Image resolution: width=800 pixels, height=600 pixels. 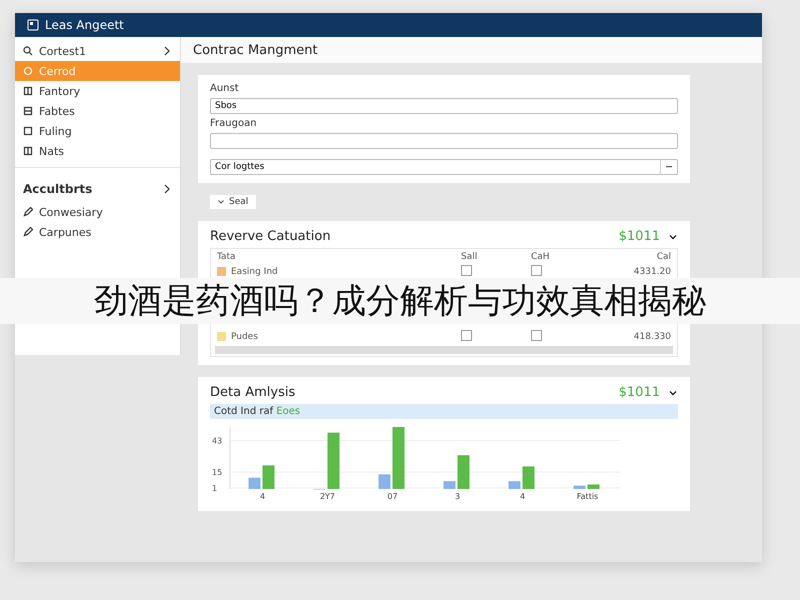 I want to click on axis-tick-label: 1, so click(x=215, y=488).